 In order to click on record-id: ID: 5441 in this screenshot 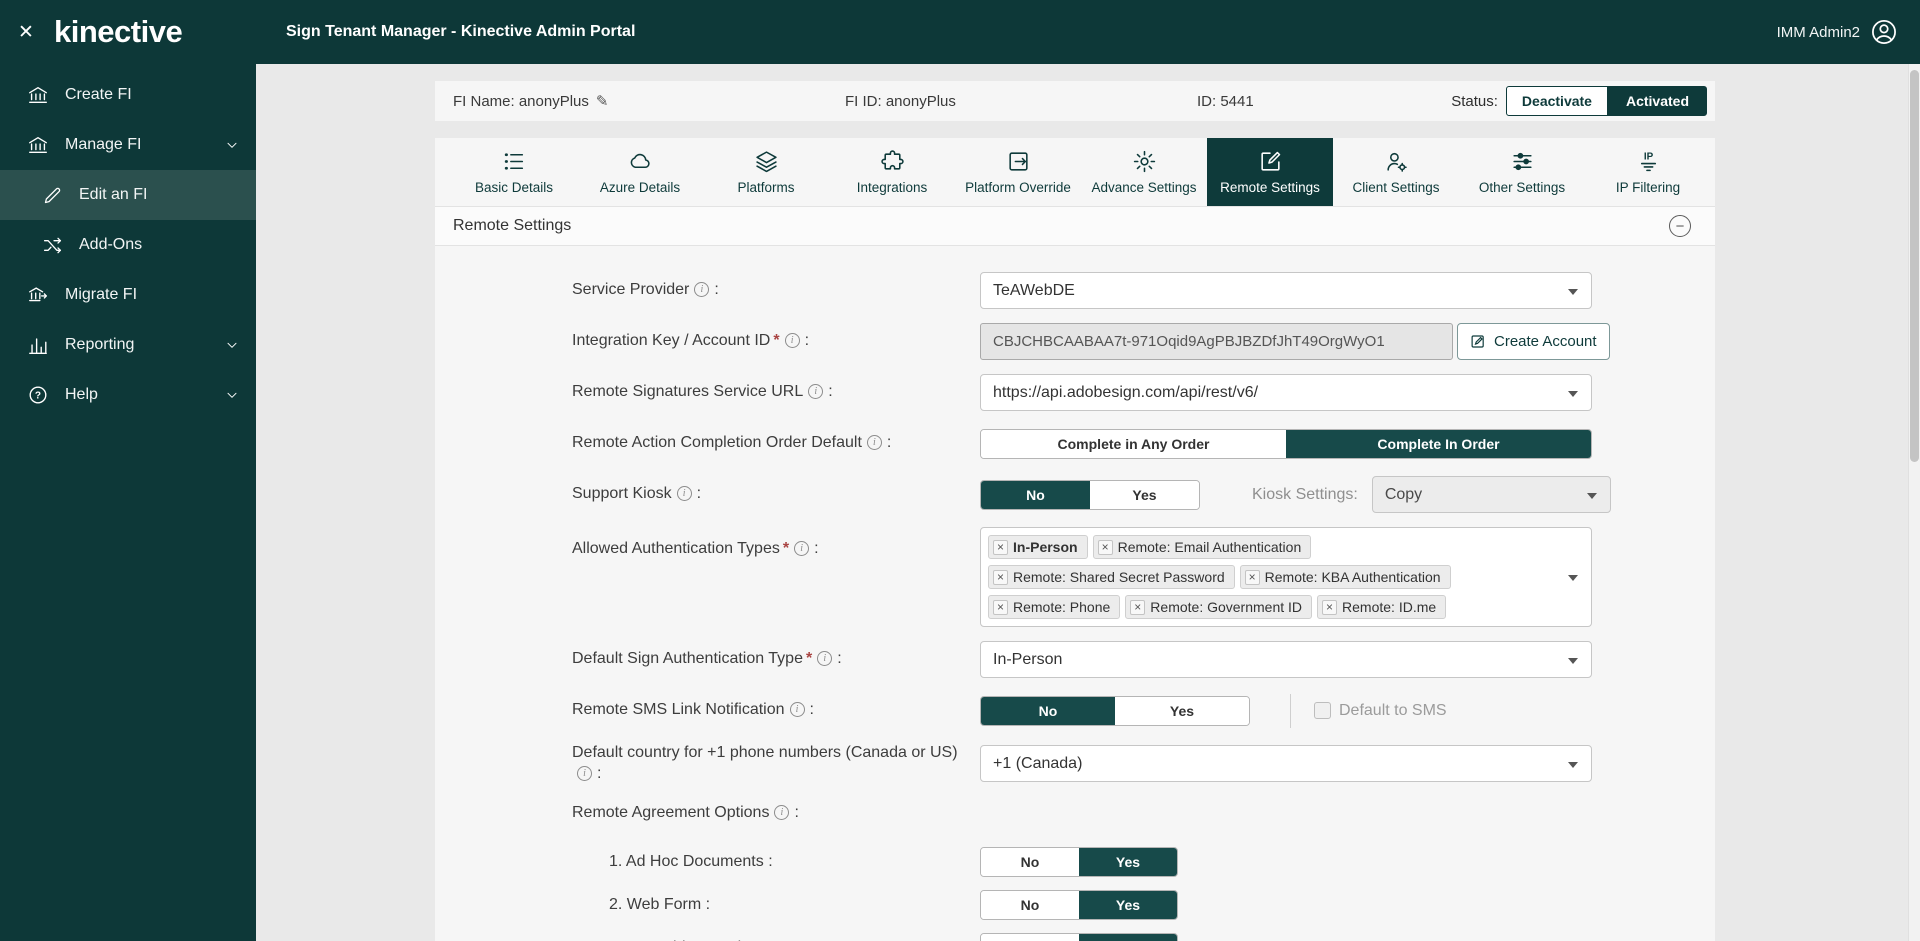, I will do `click(1225, 101)`.